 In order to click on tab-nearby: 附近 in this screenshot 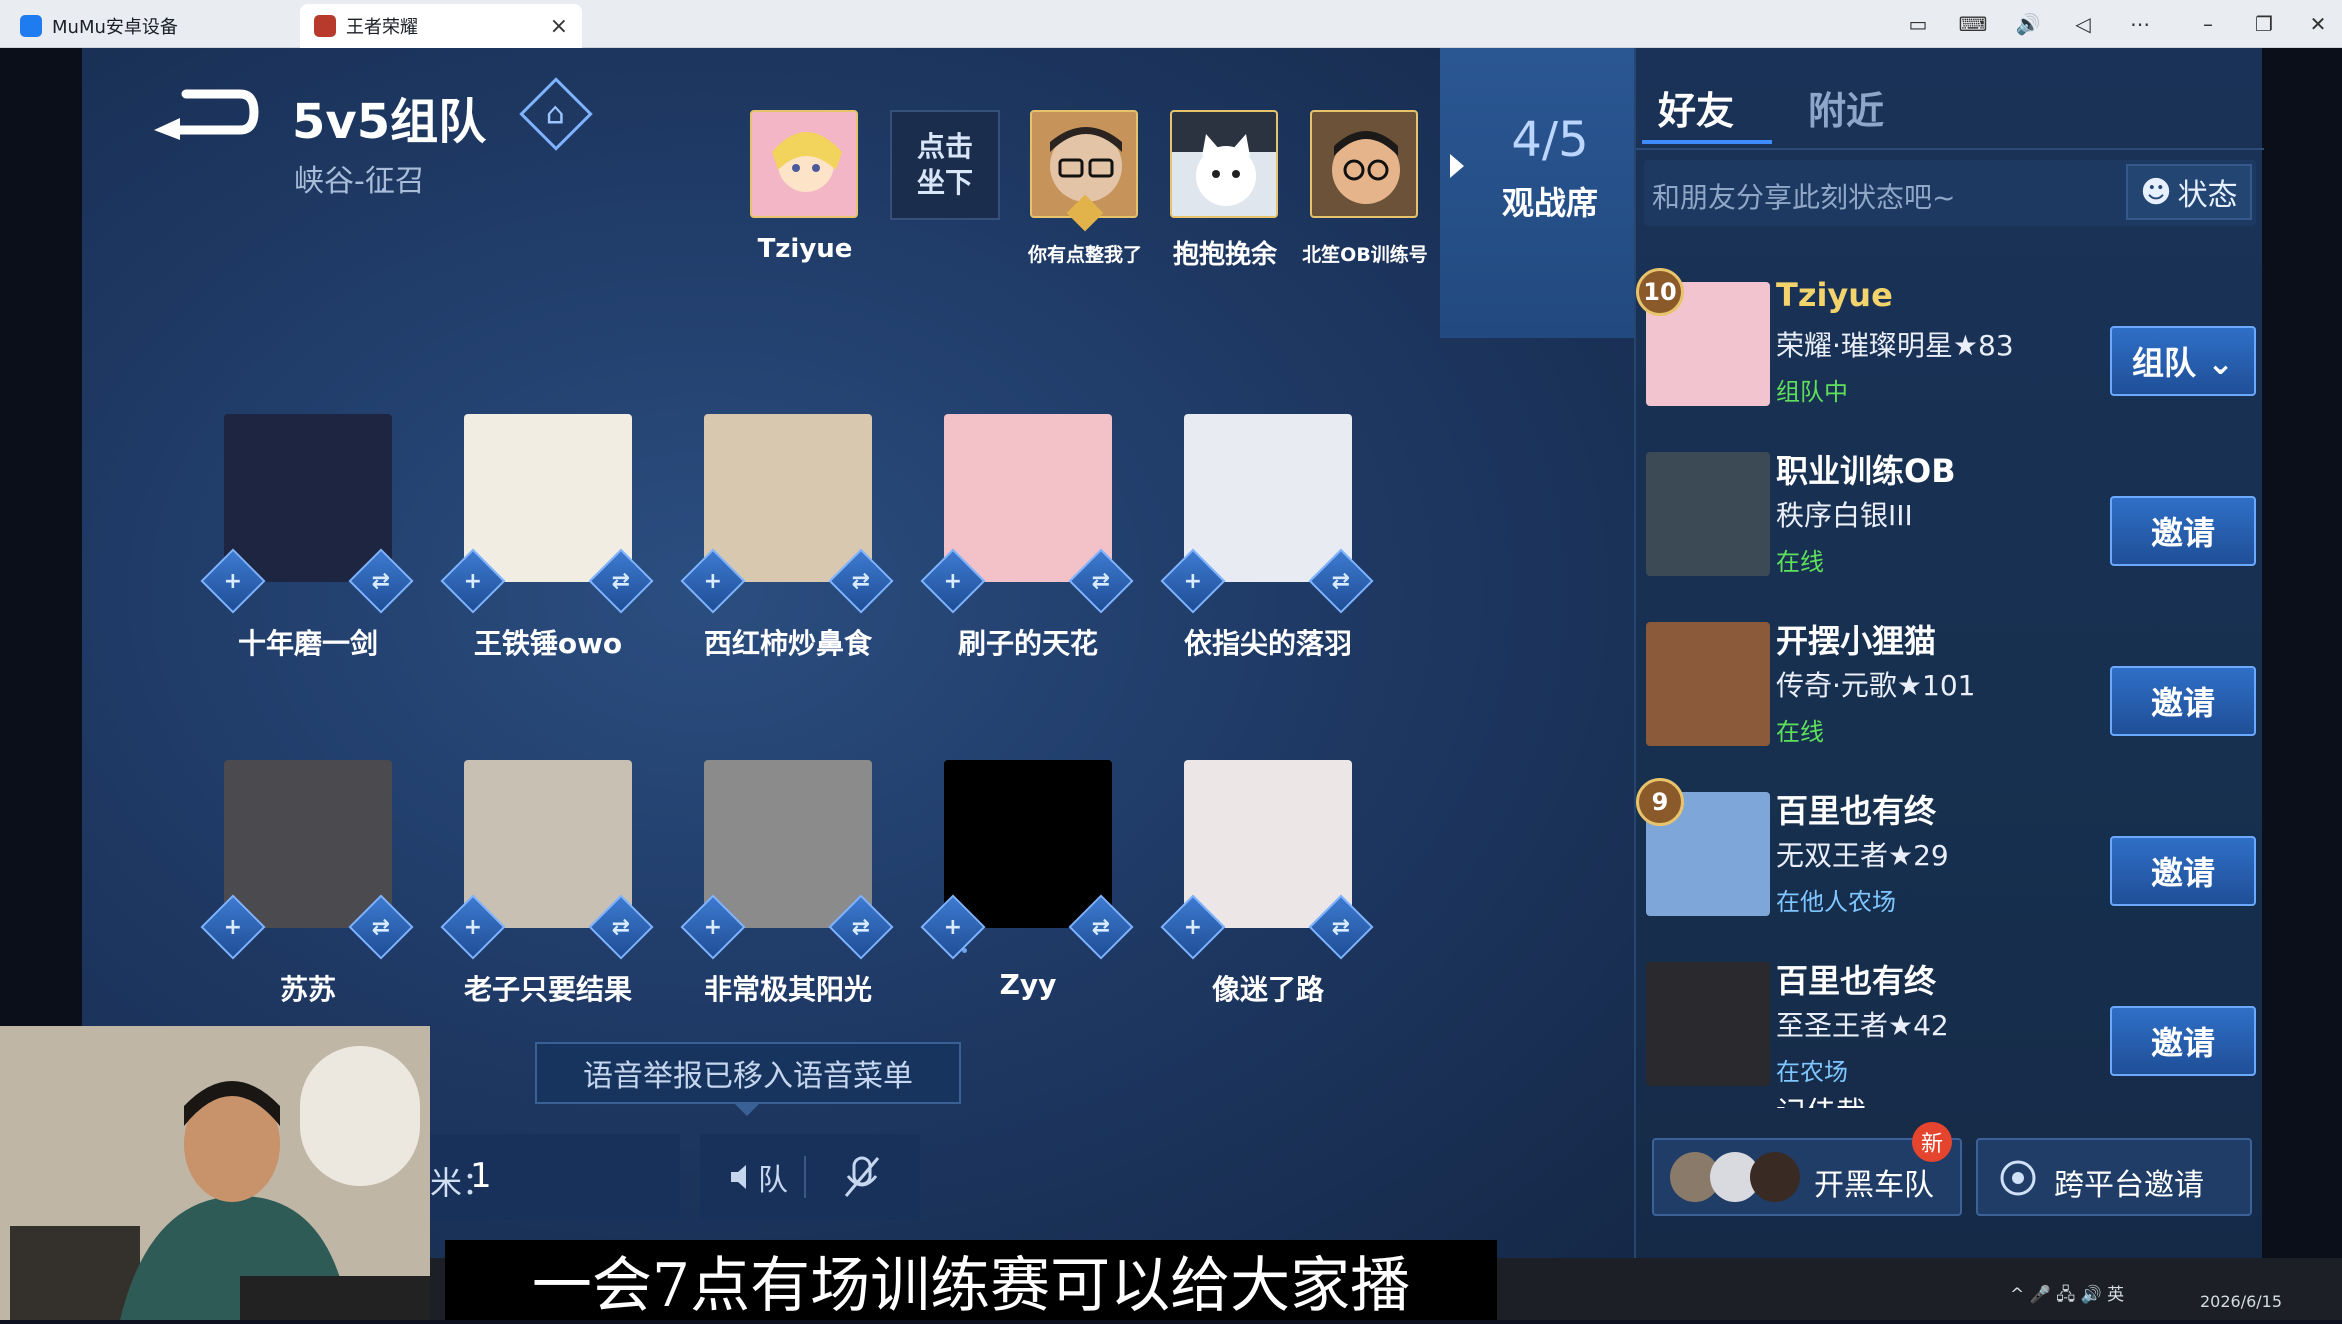, I will do `click(1846, 107)`.